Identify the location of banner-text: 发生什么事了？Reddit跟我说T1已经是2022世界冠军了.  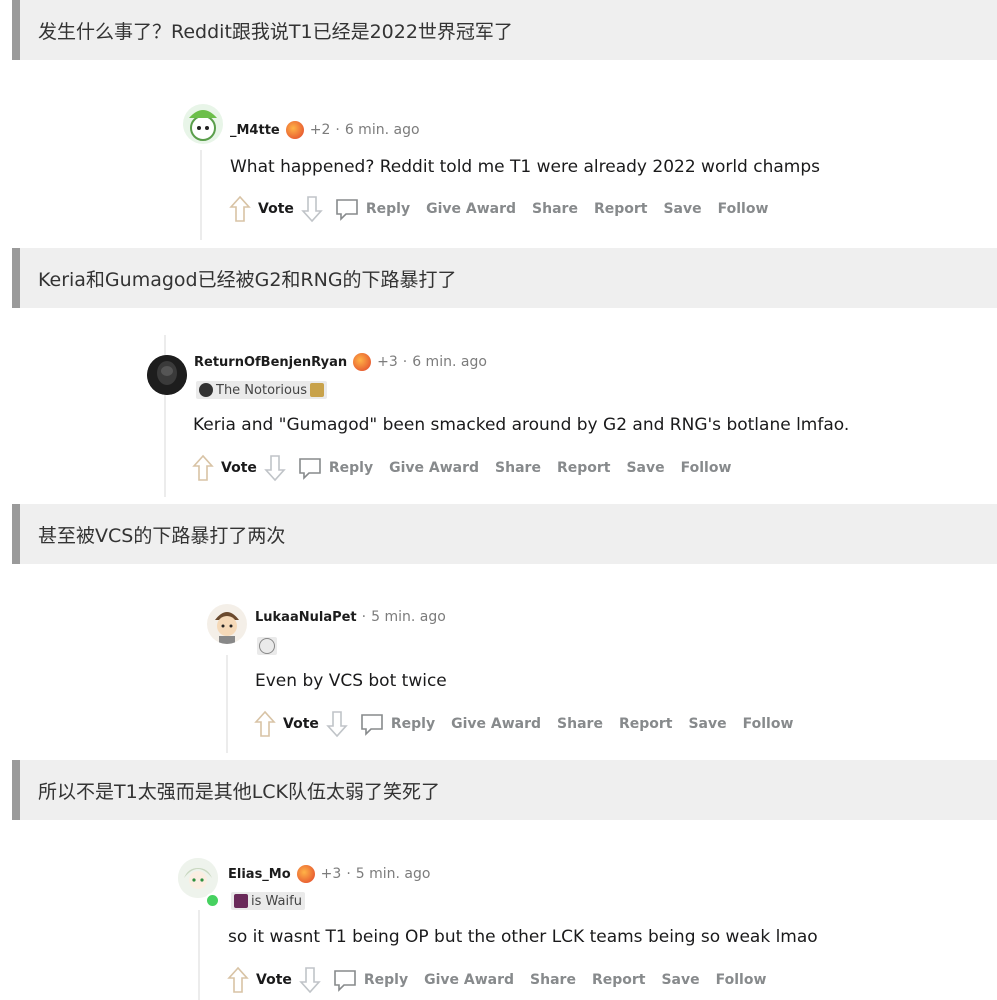
(275, 31).